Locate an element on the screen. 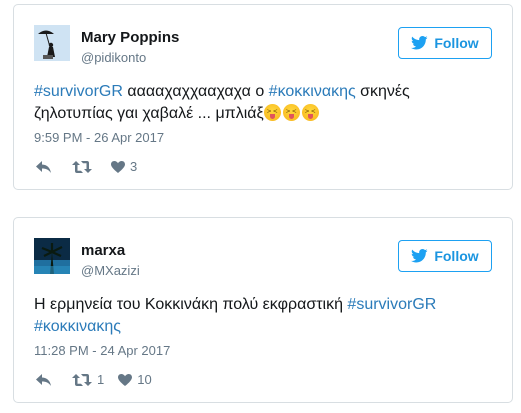  like-count: 10 is located at coordinates (144, 379).